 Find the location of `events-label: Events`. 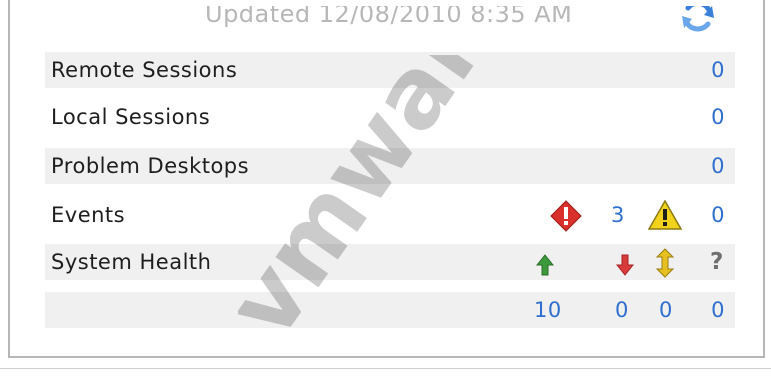

events-label: Events is located at coordinates (88, 215).